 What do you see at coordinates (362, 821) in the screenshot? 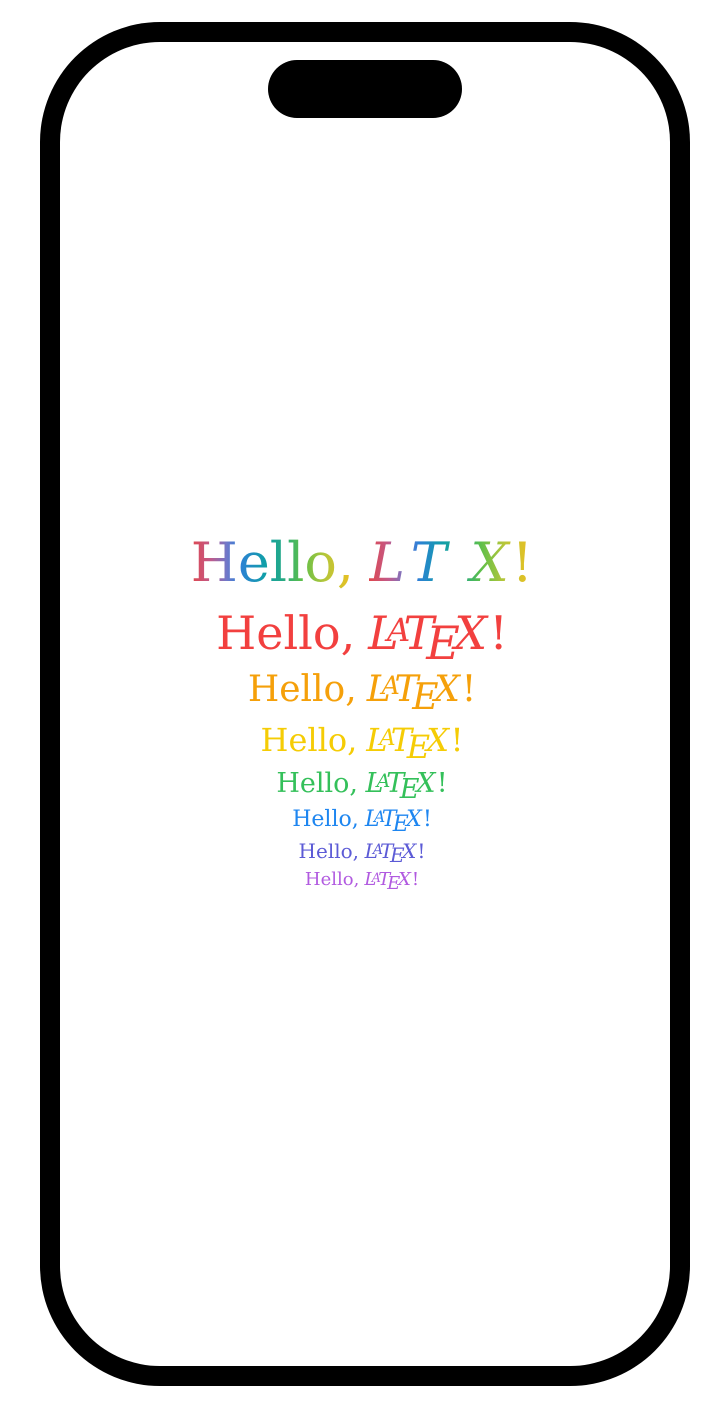
I see `latex-row-blue: Hello, L A T E X!` at bounding box center [362, 821].